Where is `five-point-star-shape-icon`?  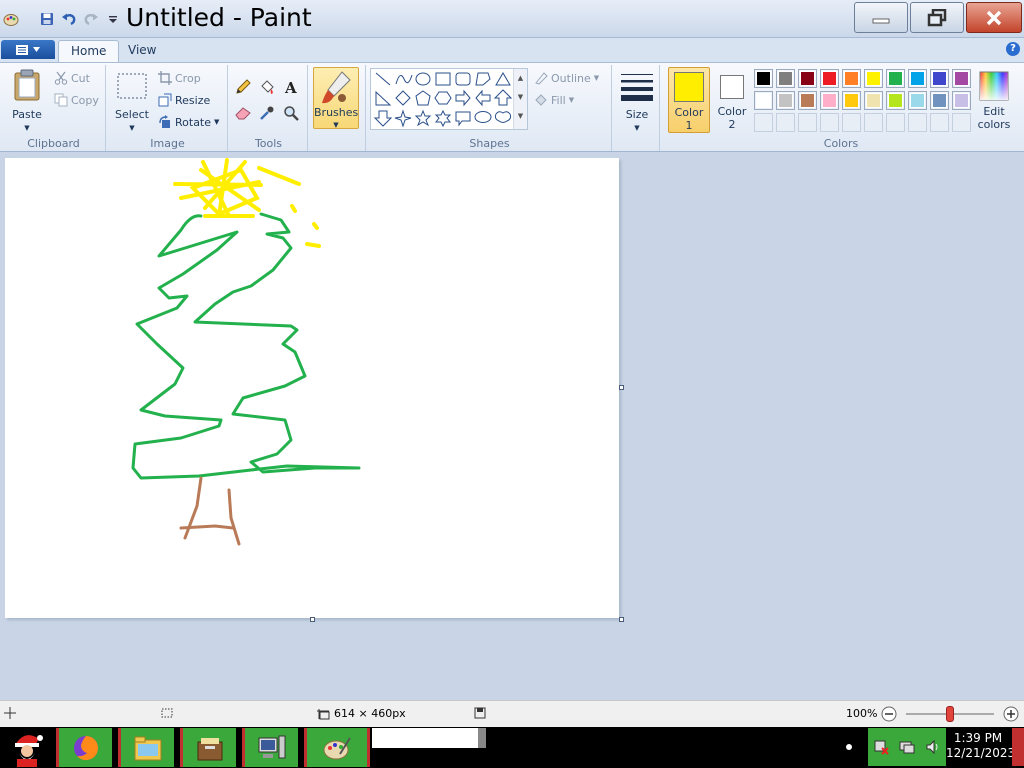 five-point-star-shape-icon is located at coordinates (423, 118).